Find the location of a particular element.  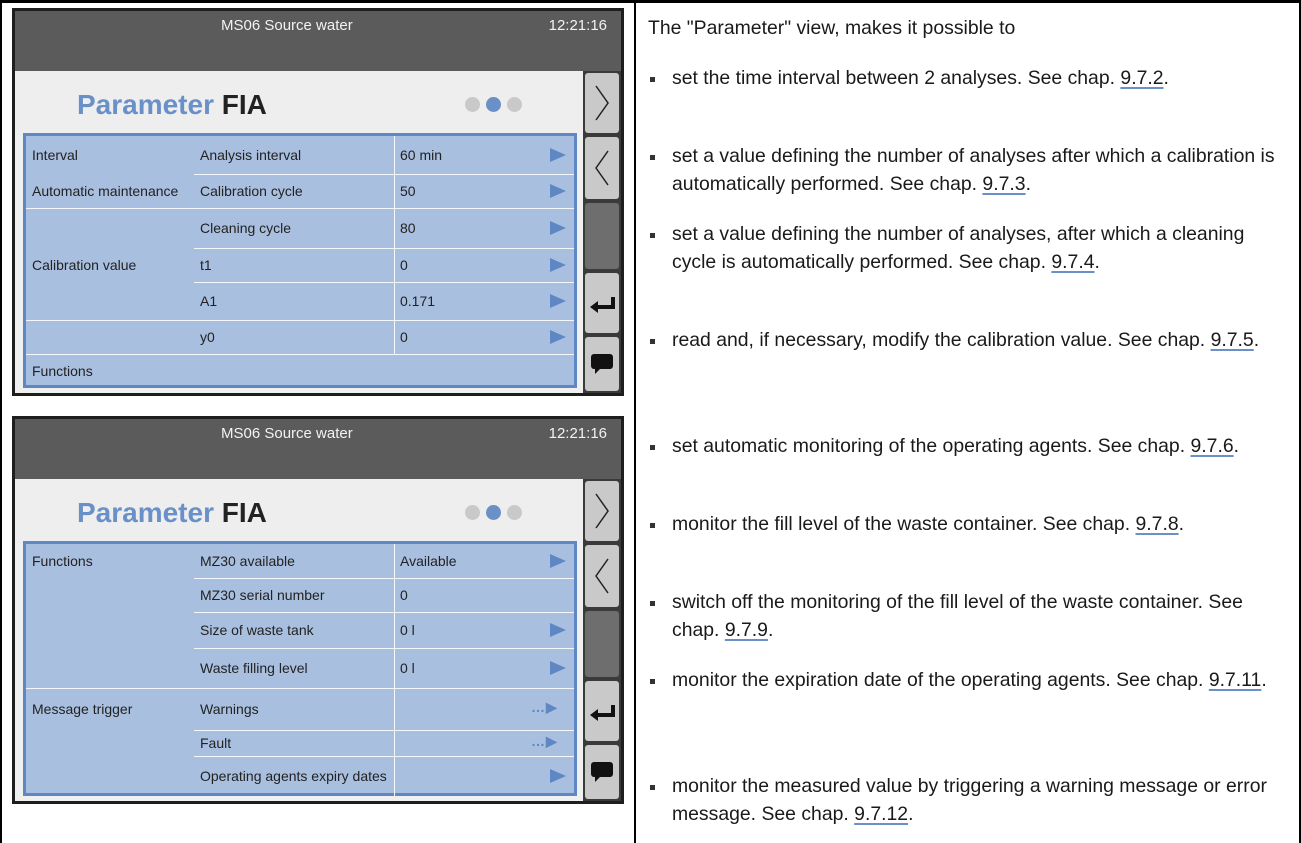

chapter-link: 9.7.2 is located at coordinates (1141, 78).